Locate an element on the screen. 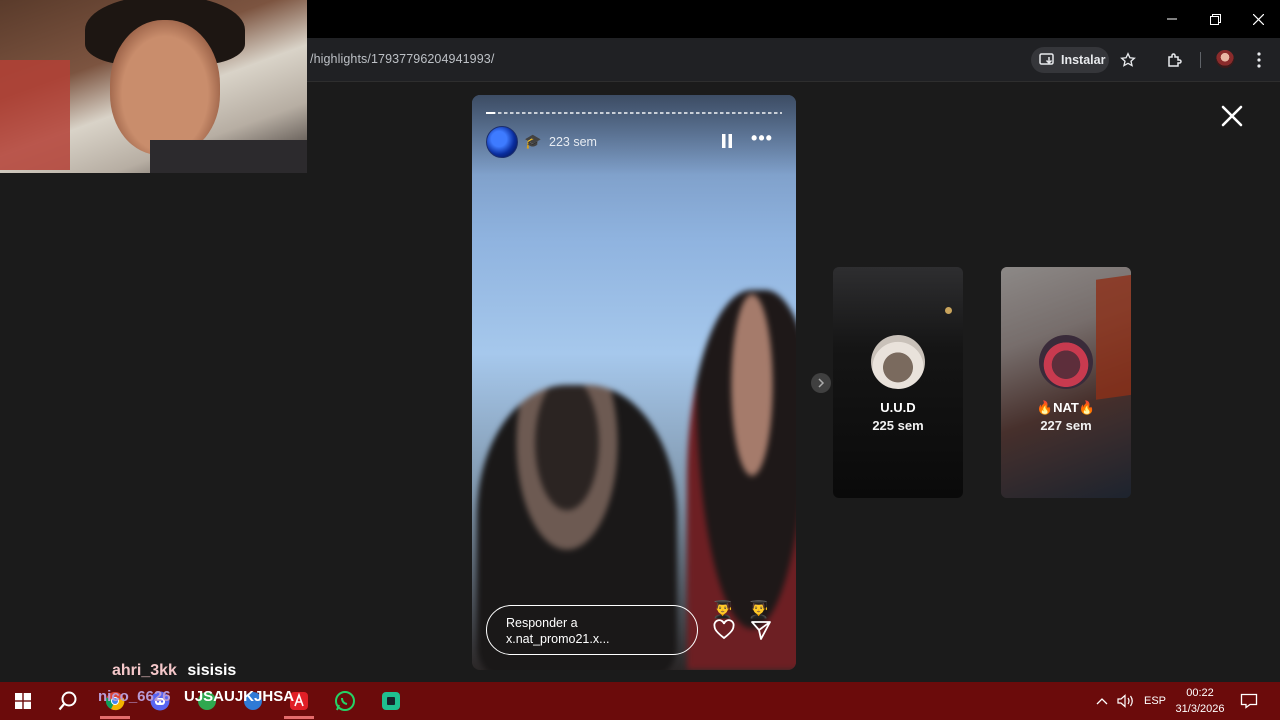 Image resolution: width=1280 pixels, height=720 pixels. install-icon is located at coordinates (1046, 59).